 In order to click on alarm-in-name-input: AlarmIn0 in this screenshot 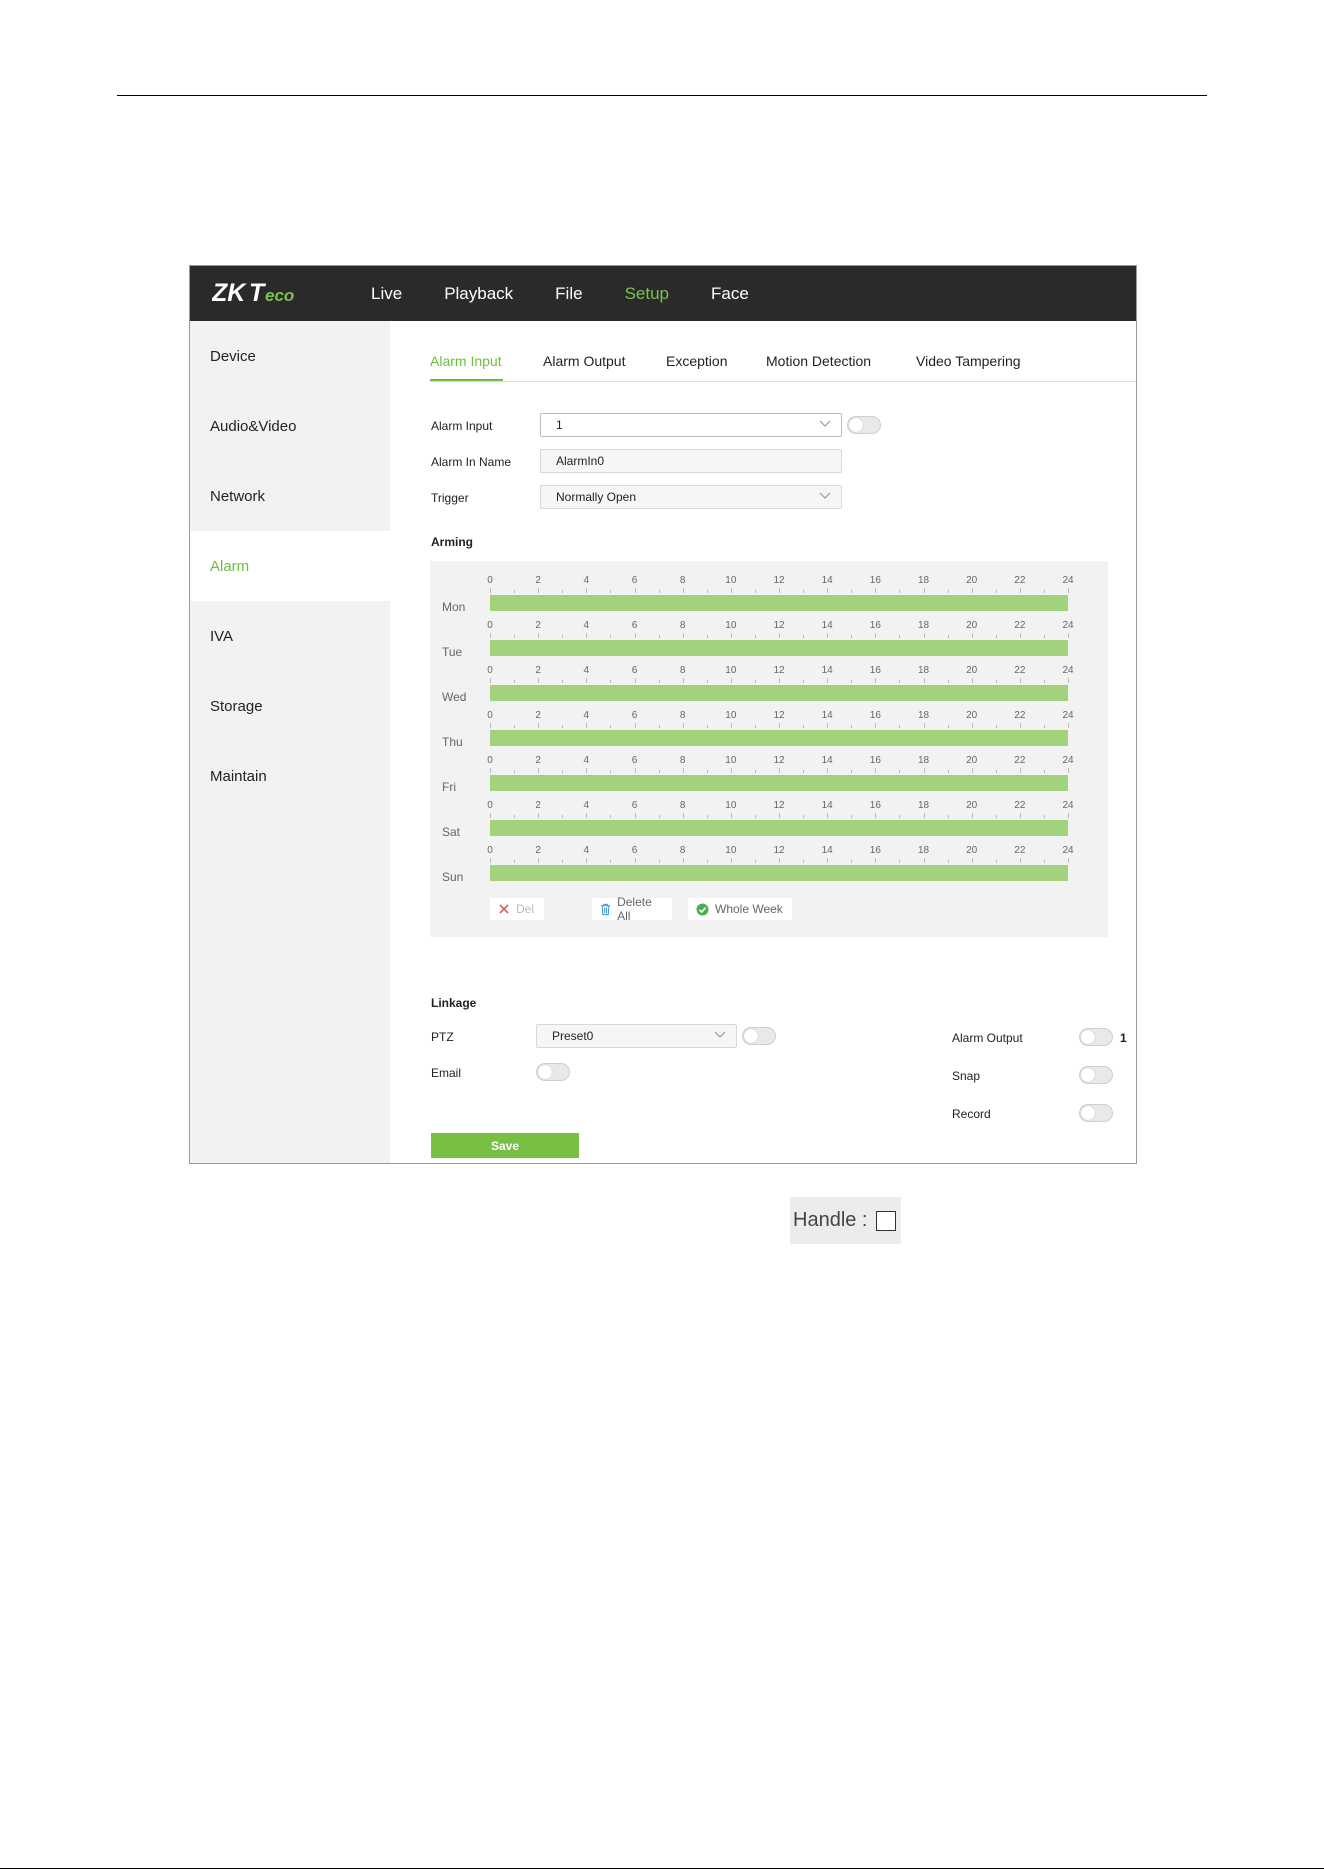, I will do `click(691, 461)`.